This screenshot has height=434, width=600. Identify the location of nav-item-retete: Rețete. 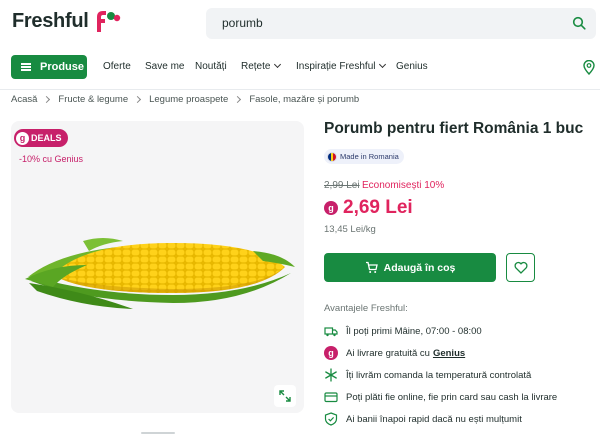
(261, 66).